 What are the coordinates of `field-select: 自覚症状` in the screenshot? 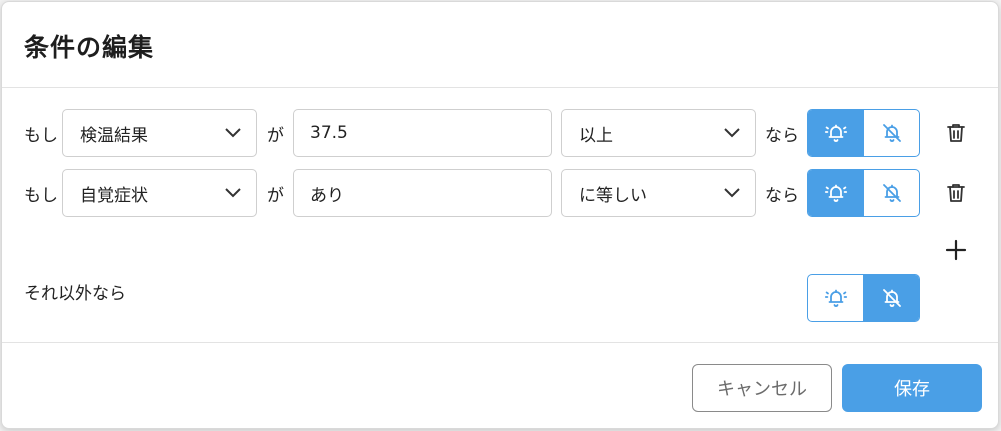 It's located at (159, 193).